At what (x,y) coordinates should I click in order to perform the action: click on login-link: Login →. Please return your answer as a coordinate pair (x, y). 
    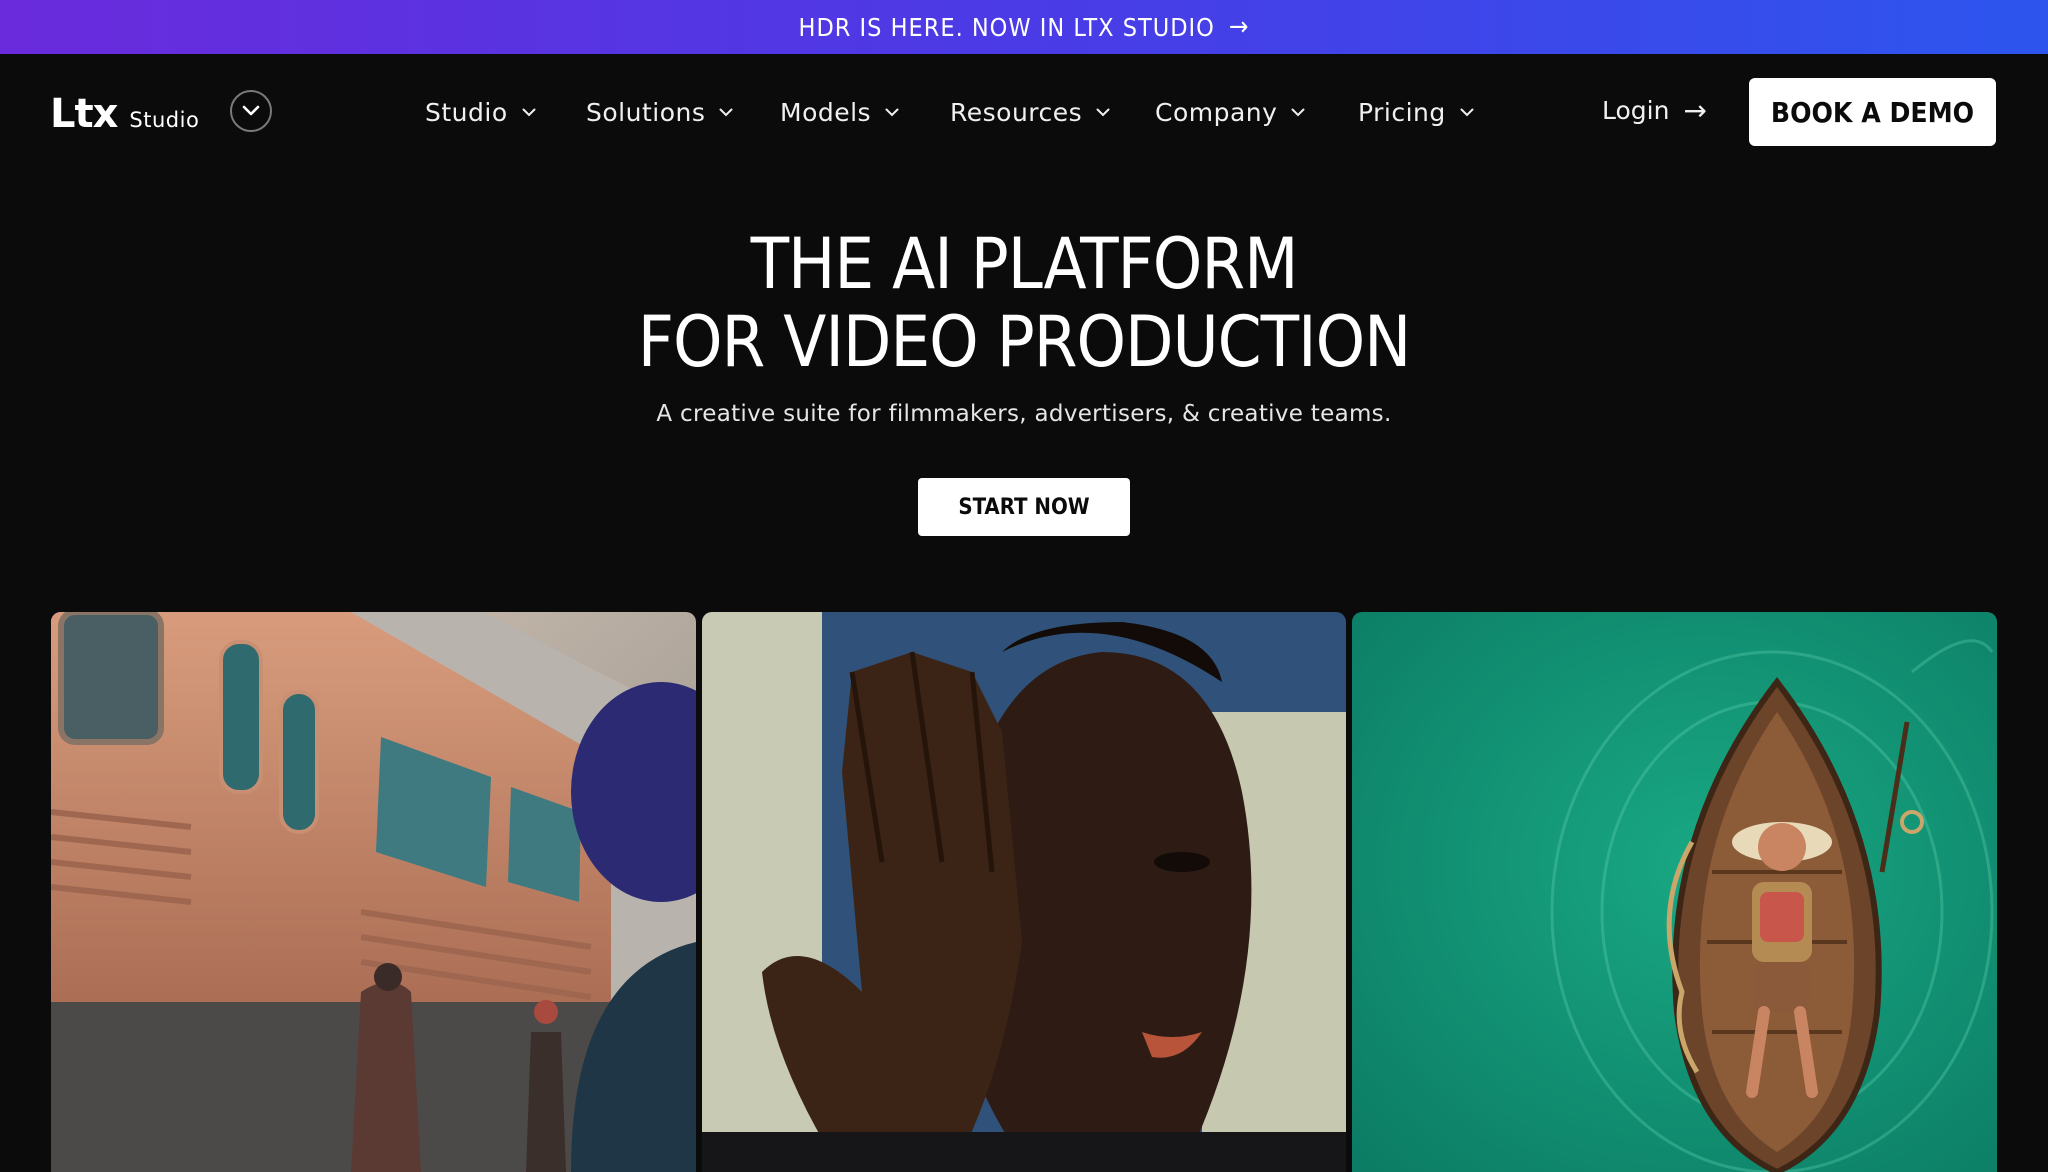
    Looking at the image, I should click on (1654, 110).